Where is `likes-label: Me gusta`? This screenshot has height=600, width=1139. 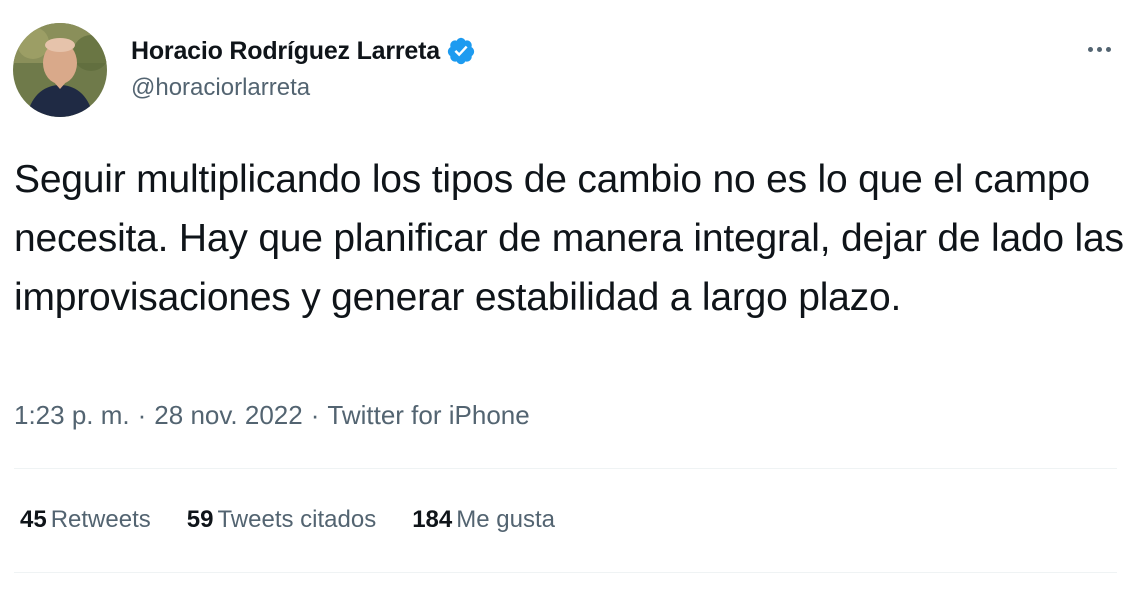 likes-label: Me gusta is located at coordinates (505, 519).